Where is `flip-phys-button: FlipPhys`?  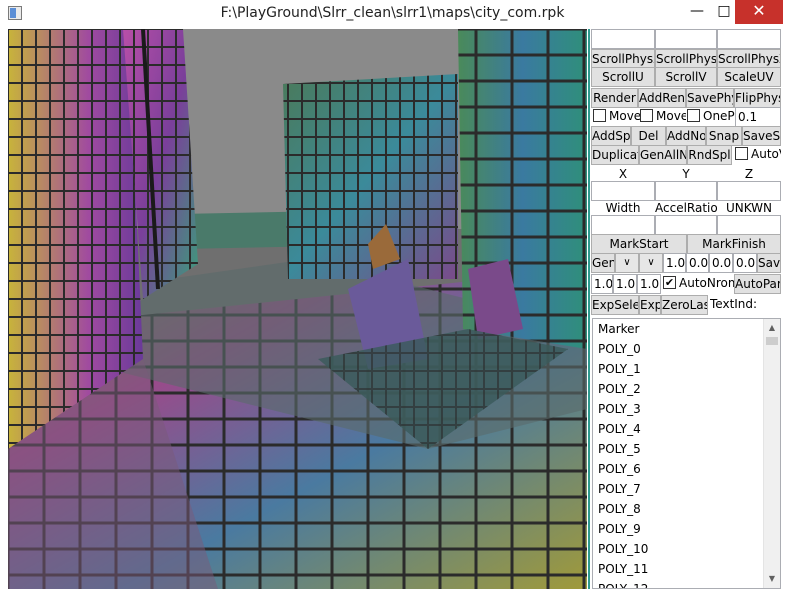 flip-phys-button: FlipPhys is located at coordinates (757, 98).